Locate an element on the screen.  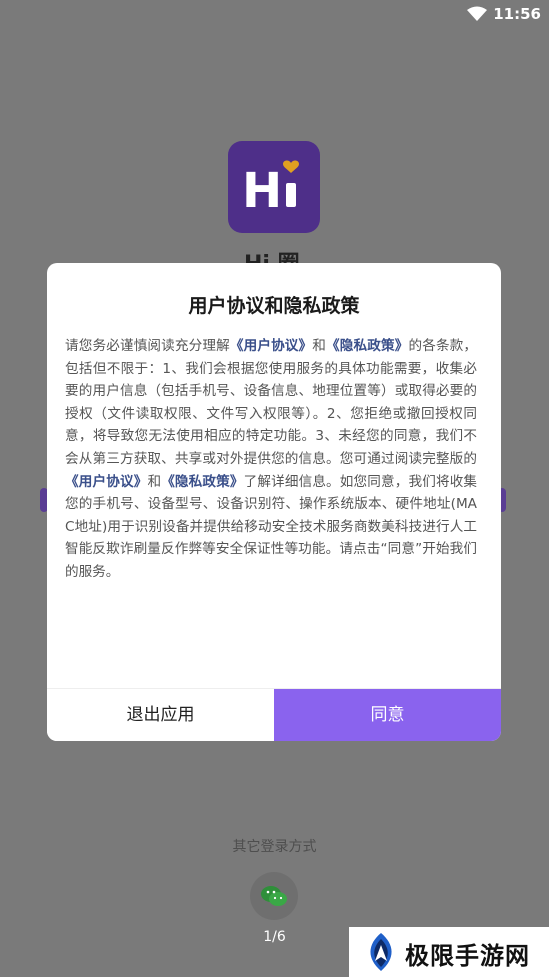
user-agreement-link-2: 《用户协议》 is located at coordinates (106, 482).